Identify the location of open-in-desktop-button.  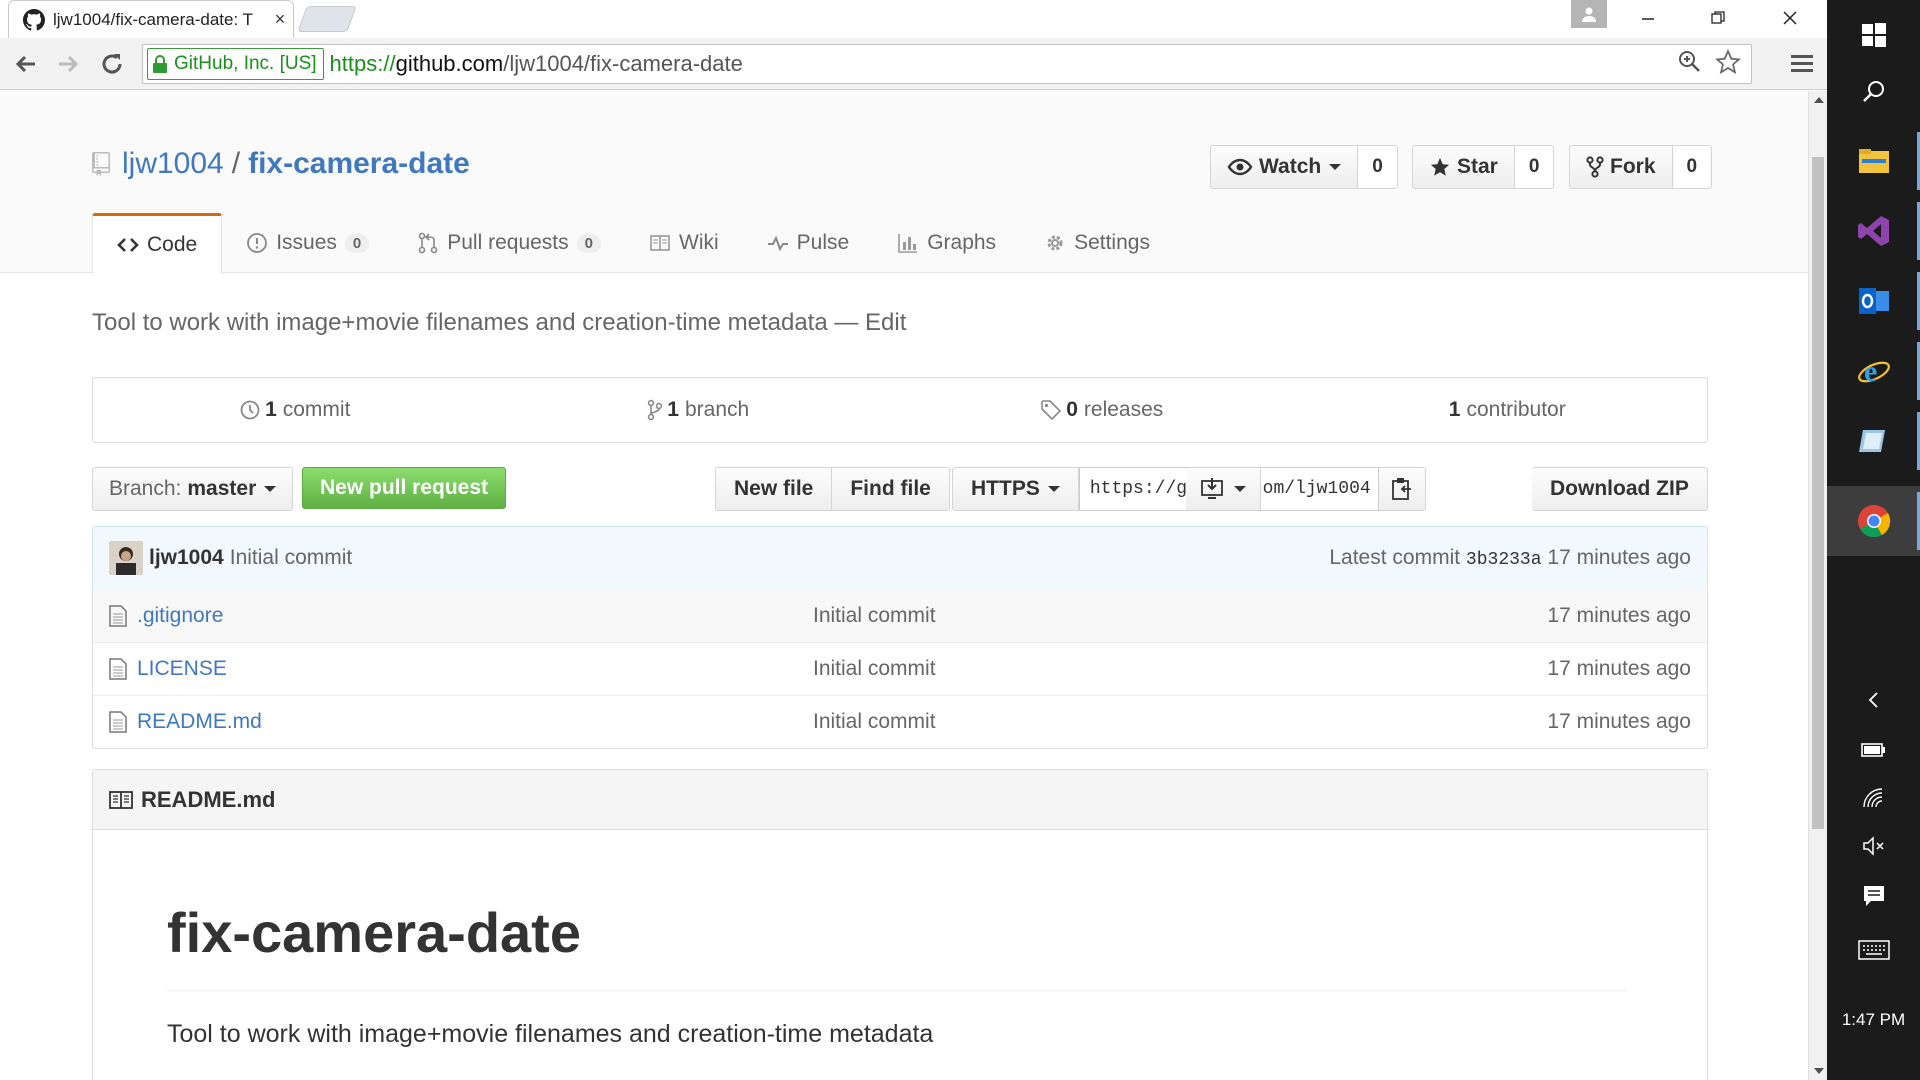
(1223, 489).